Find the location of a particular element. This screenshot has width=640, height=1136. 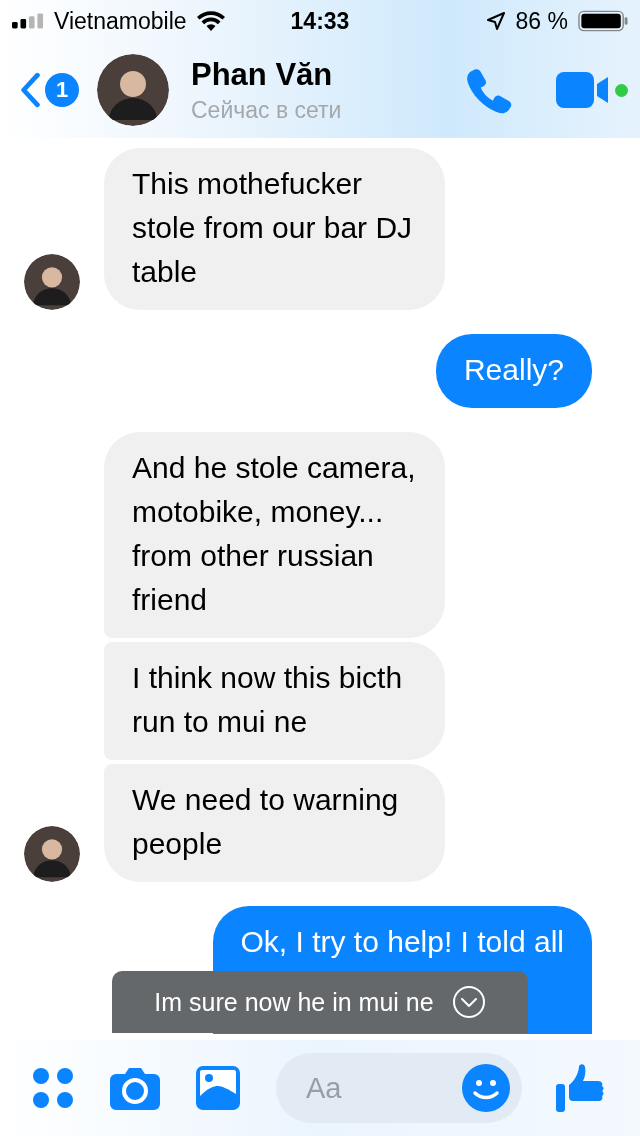

message-bubble: Really? is located at coordinates (513, 371).